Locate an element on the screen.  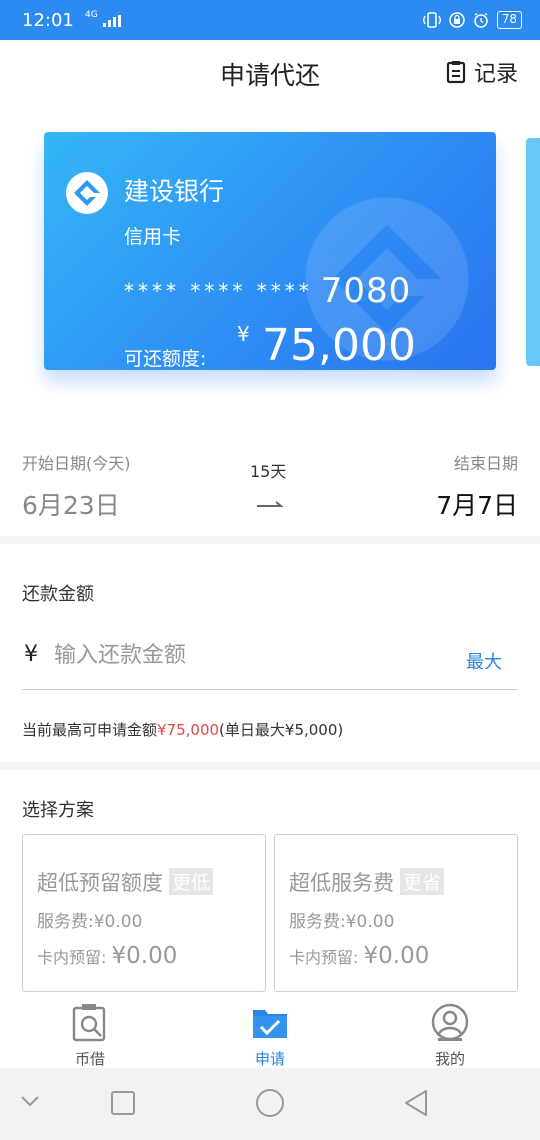
card-number-last4: 7080 is located at coordinates (366, 291).